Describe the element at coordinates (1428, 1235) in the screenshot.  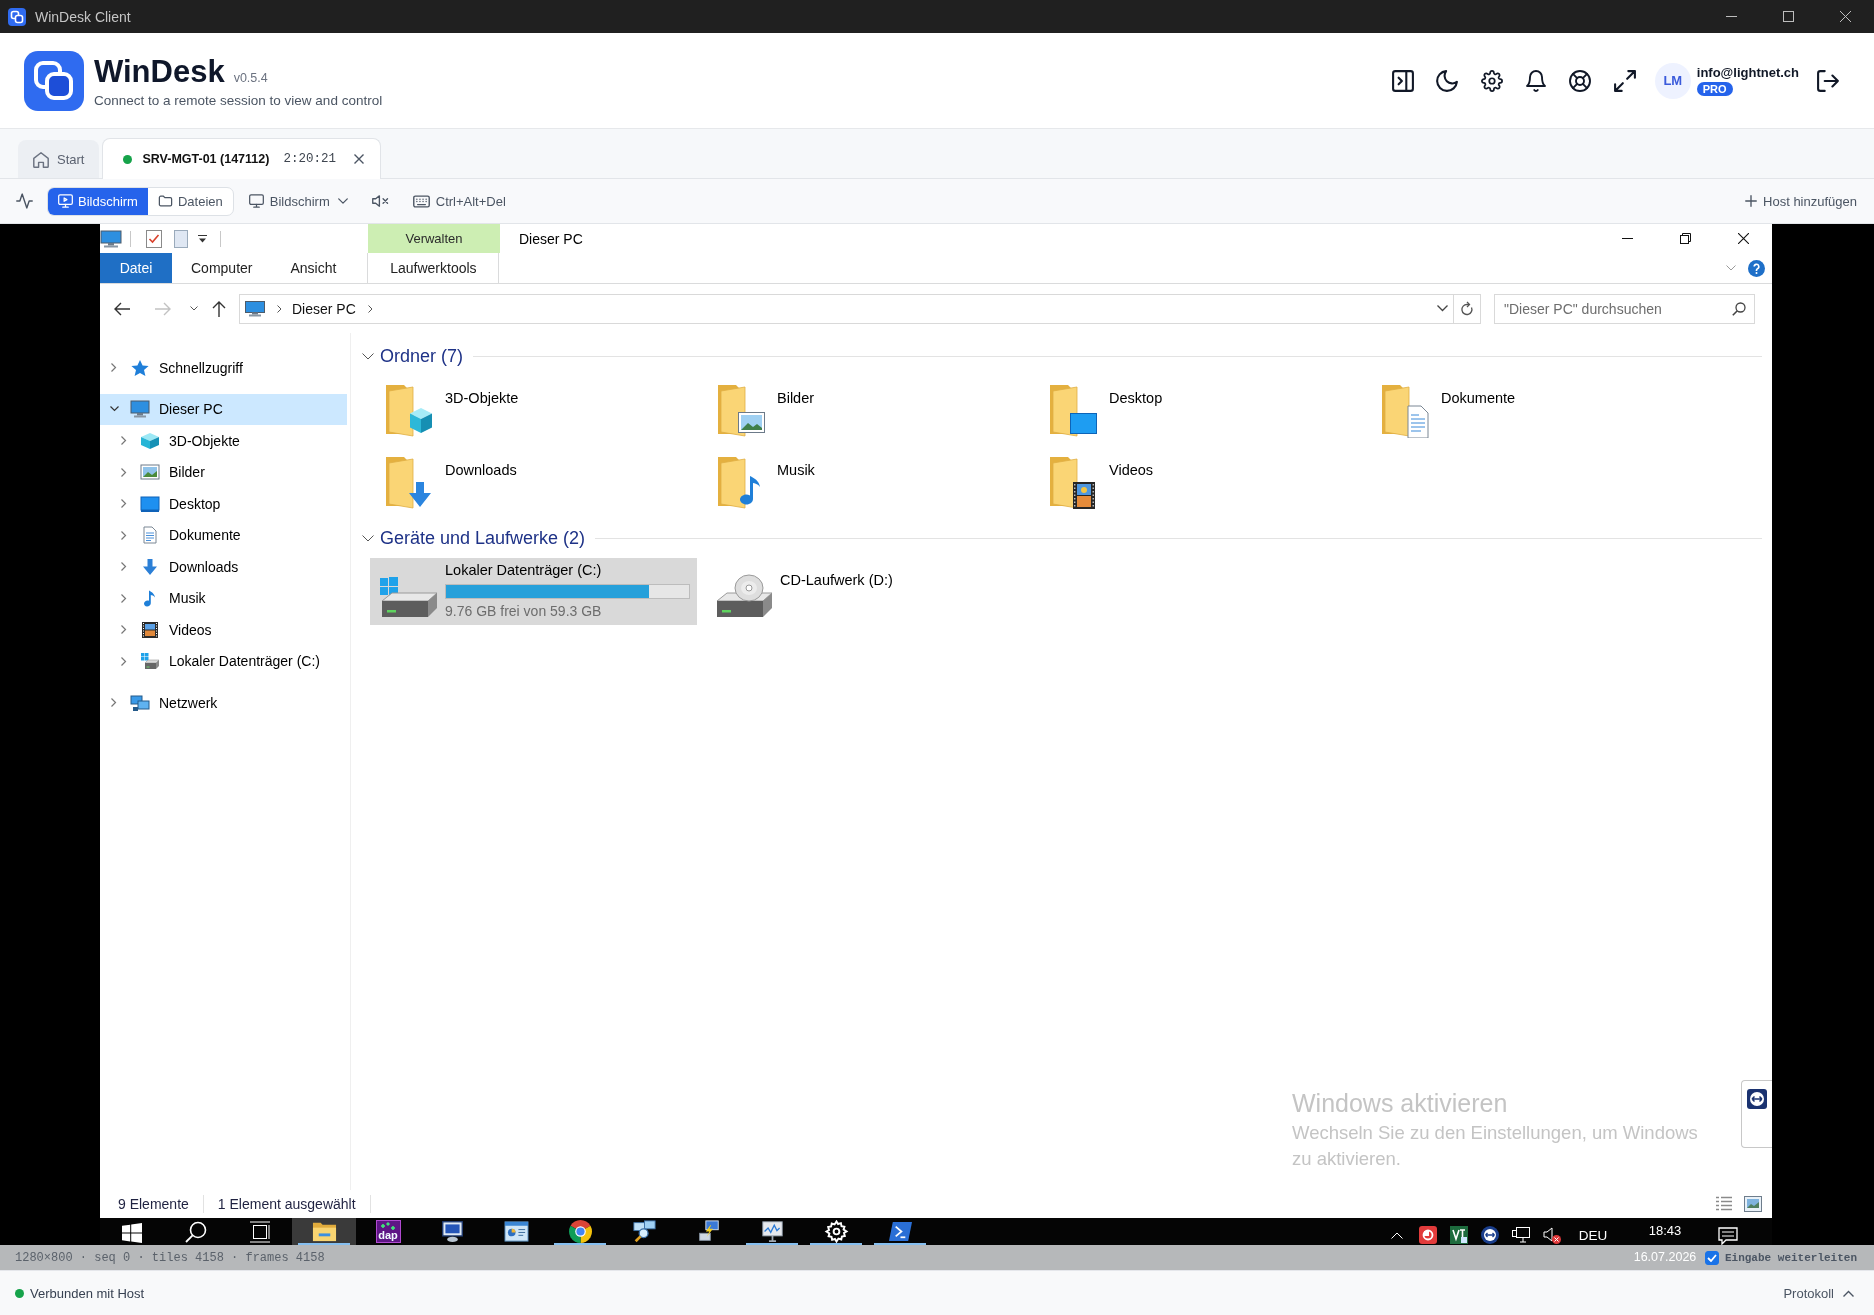
I see `rounded-square-app-icon` at that location.